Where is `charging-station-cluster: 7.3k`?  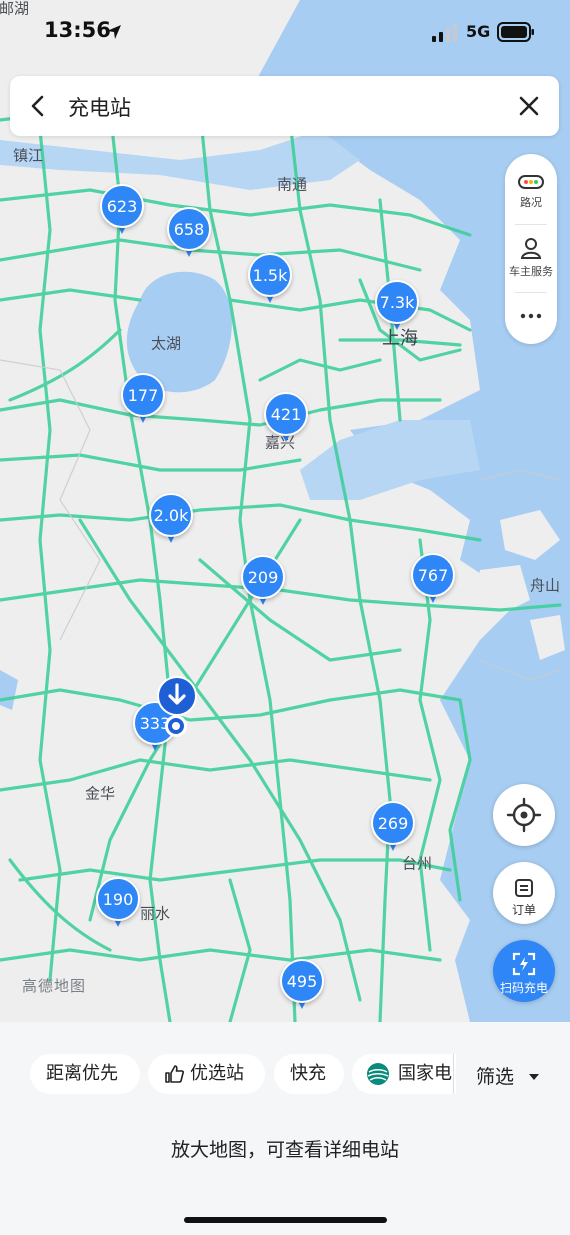
charging-station-cluster: 7.3k is located at coordinates (397, 306).